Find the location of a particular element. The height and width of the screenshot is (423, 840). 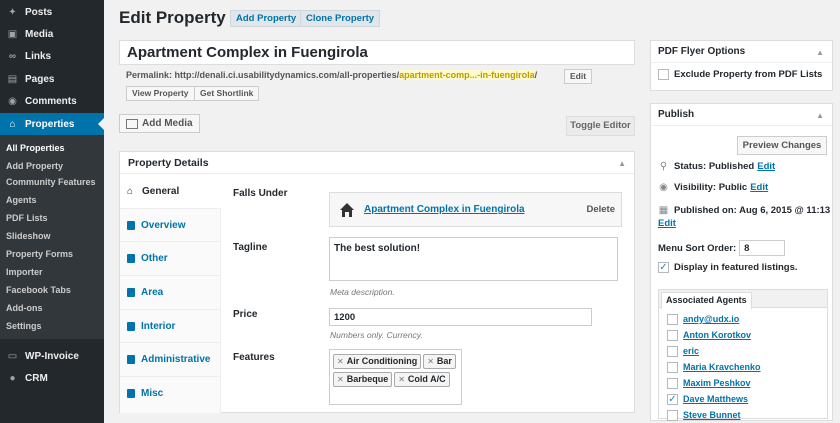

tab-label: Misc is located at coordinates (152, 394).